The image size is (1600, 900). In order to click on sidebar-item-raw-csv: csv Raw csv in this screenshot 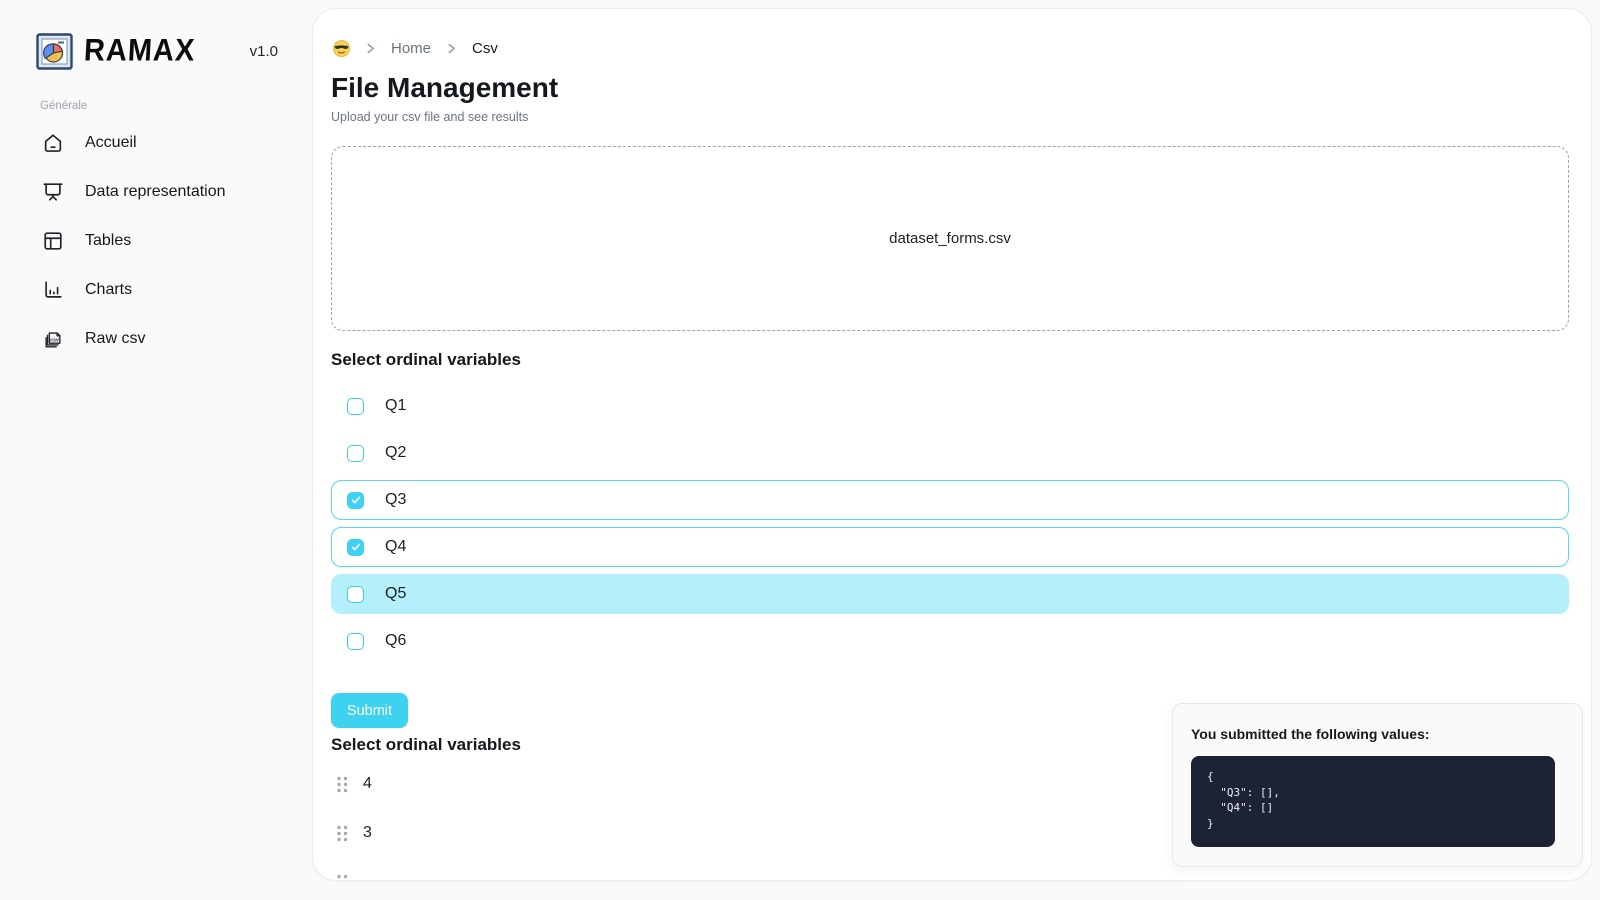, I will do `click(156, 338)`.